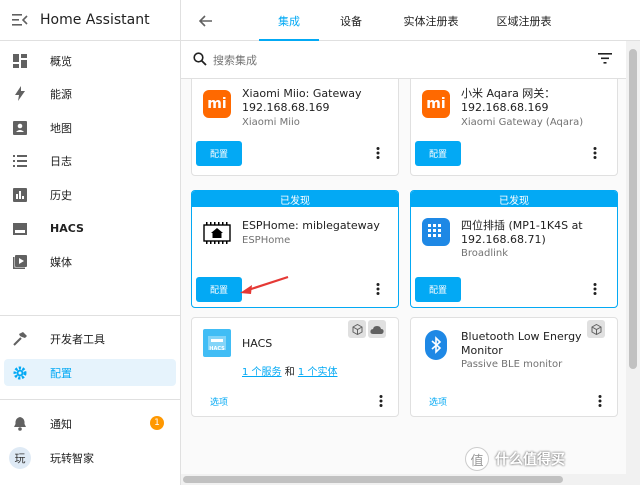  Describe the element at coordinates (90, 194) in the screenshot. I see `sidebar-item-history: 历史` at that location.